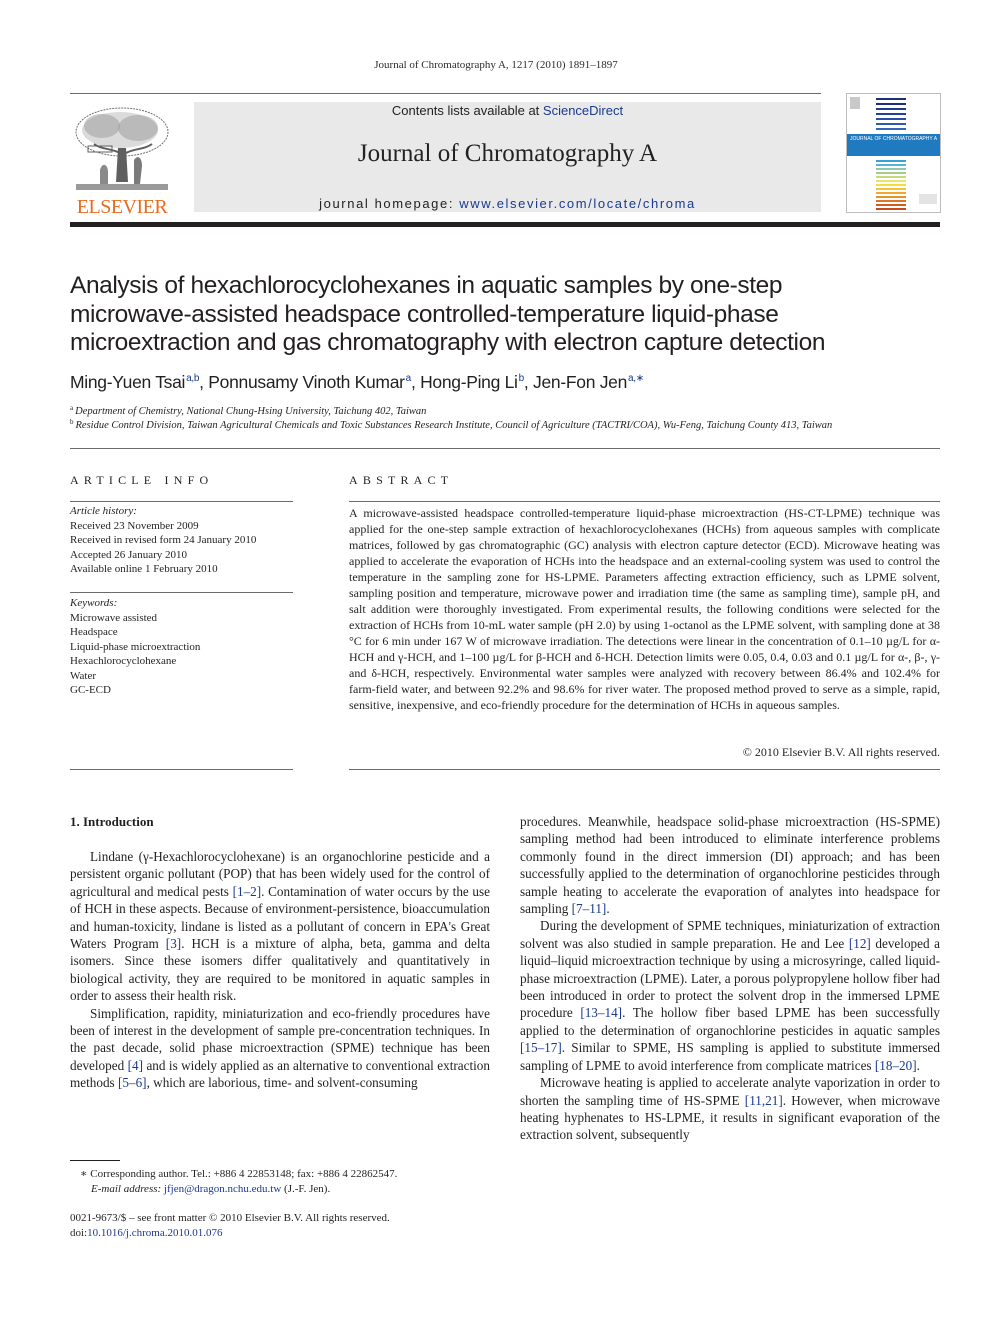 Image resolution: width=992 pixels, height=1323 pixels. I want to click on abstract-rule, so click(644, 501).